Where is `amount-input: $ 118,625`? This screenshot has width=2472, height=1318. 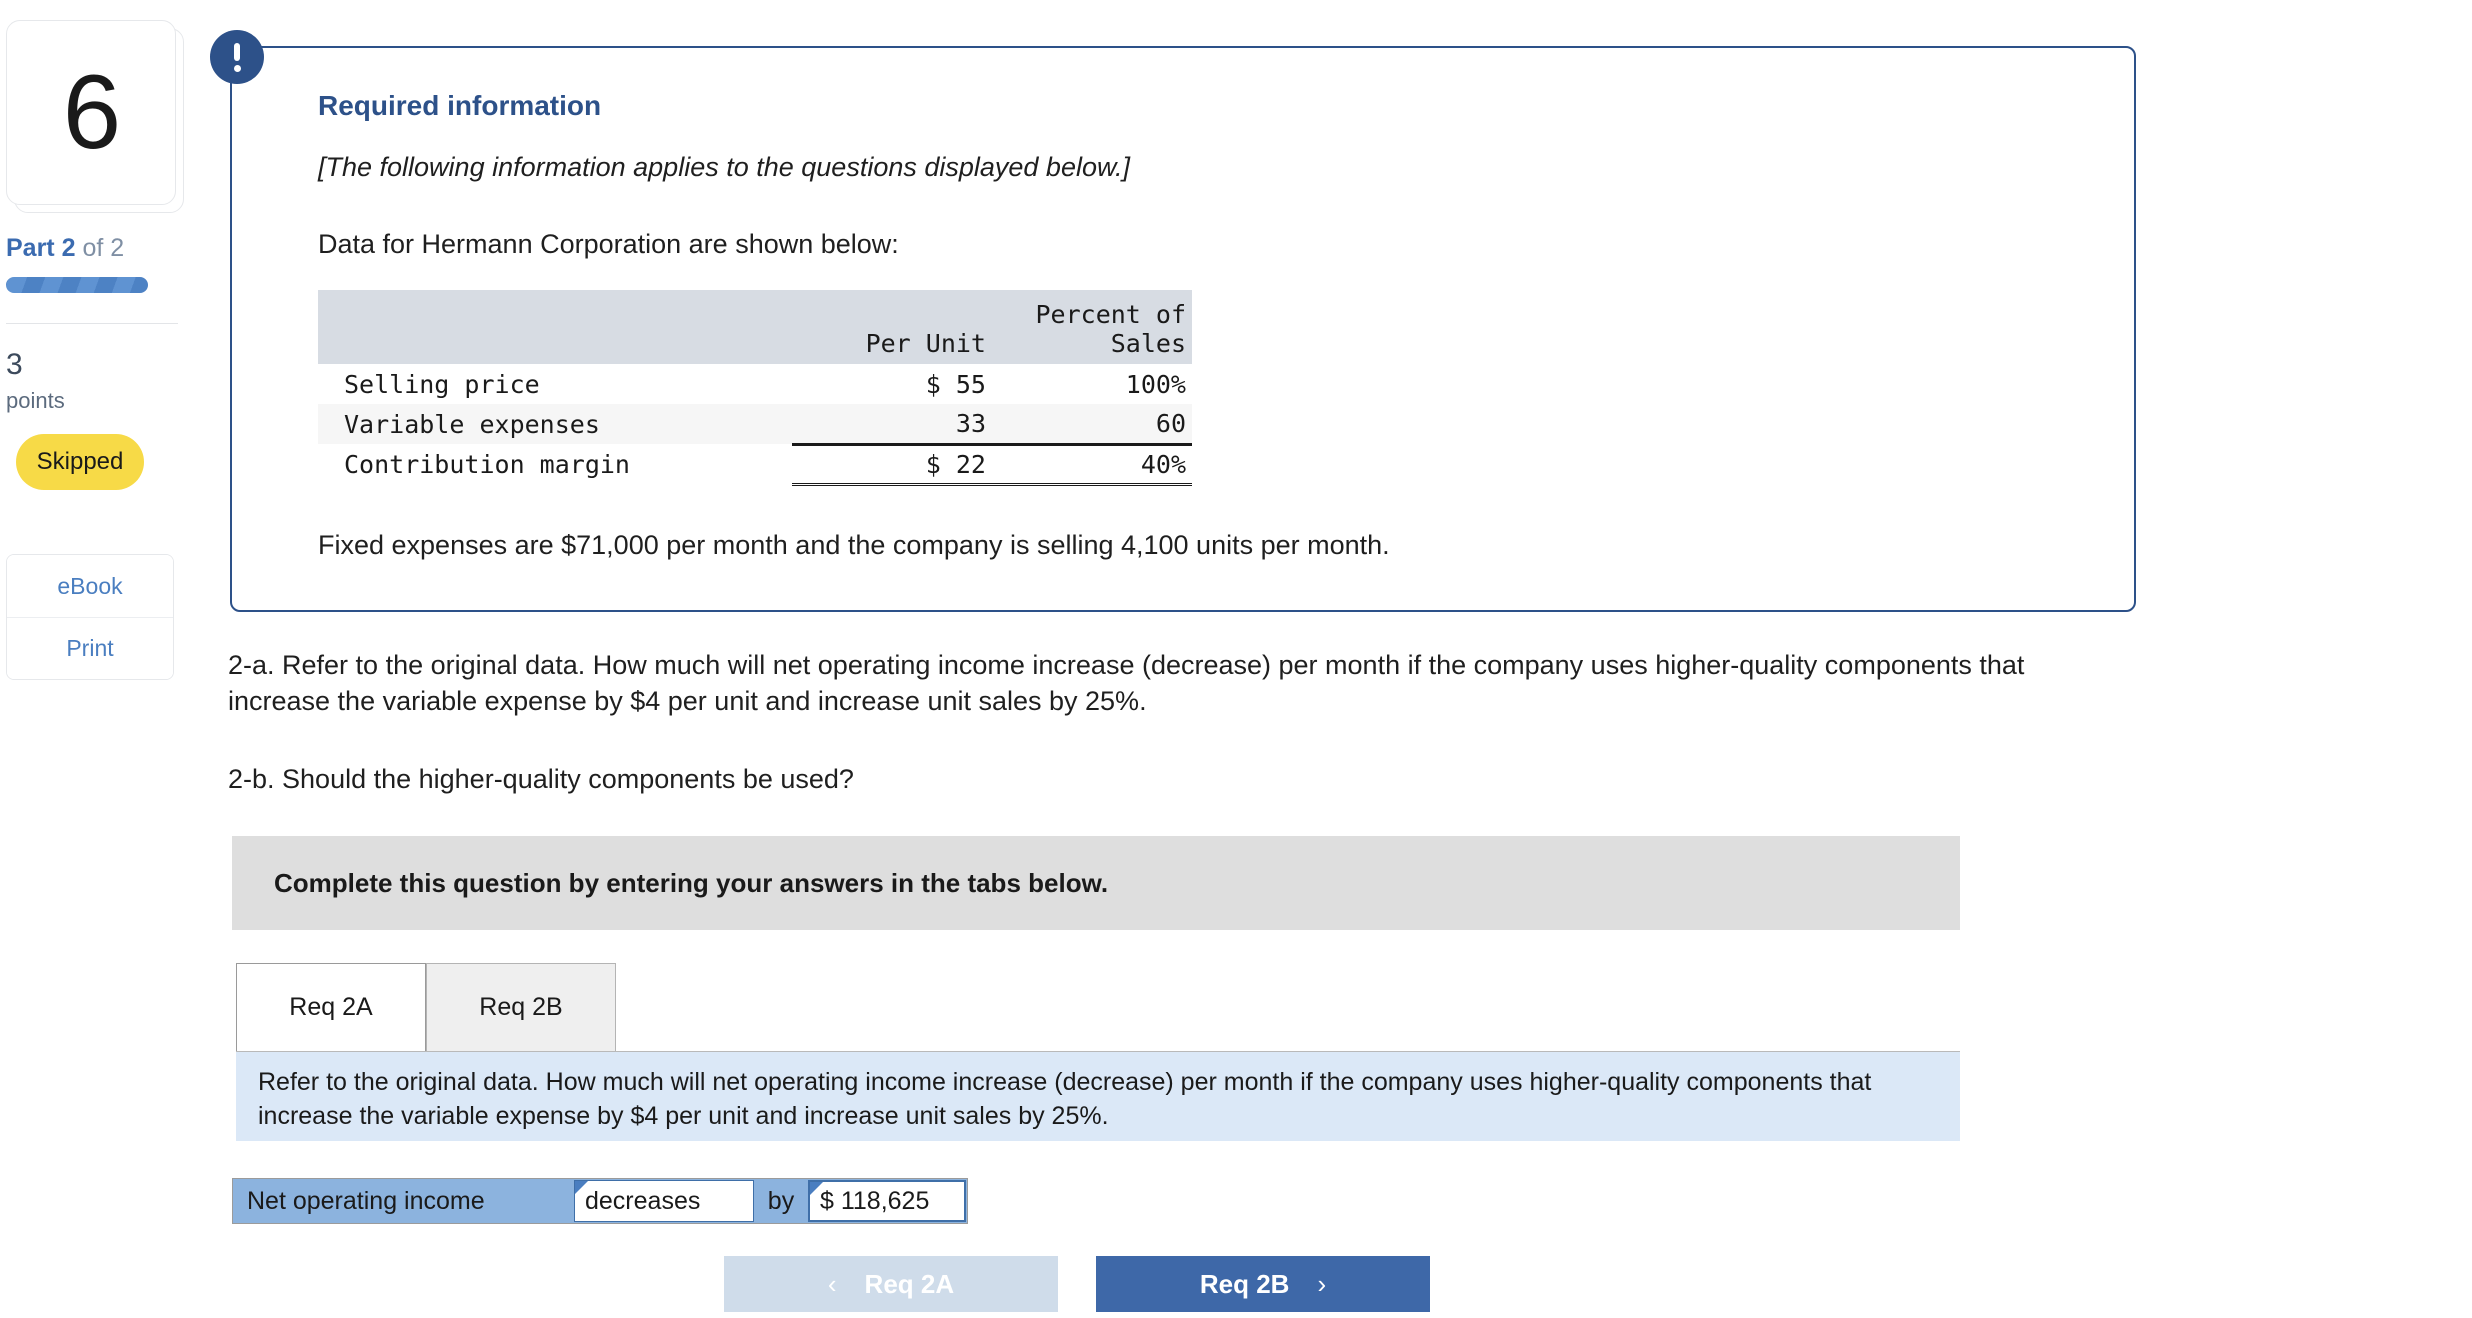
amount-input: $ 118,625 is located at coordinates (887, 1201).